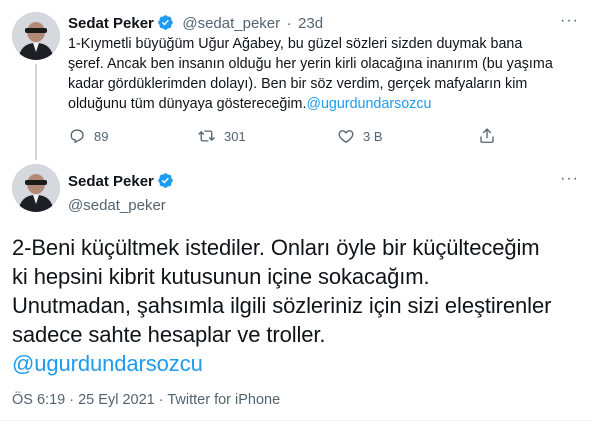  I want to click on share-icon, so click(487, 135).